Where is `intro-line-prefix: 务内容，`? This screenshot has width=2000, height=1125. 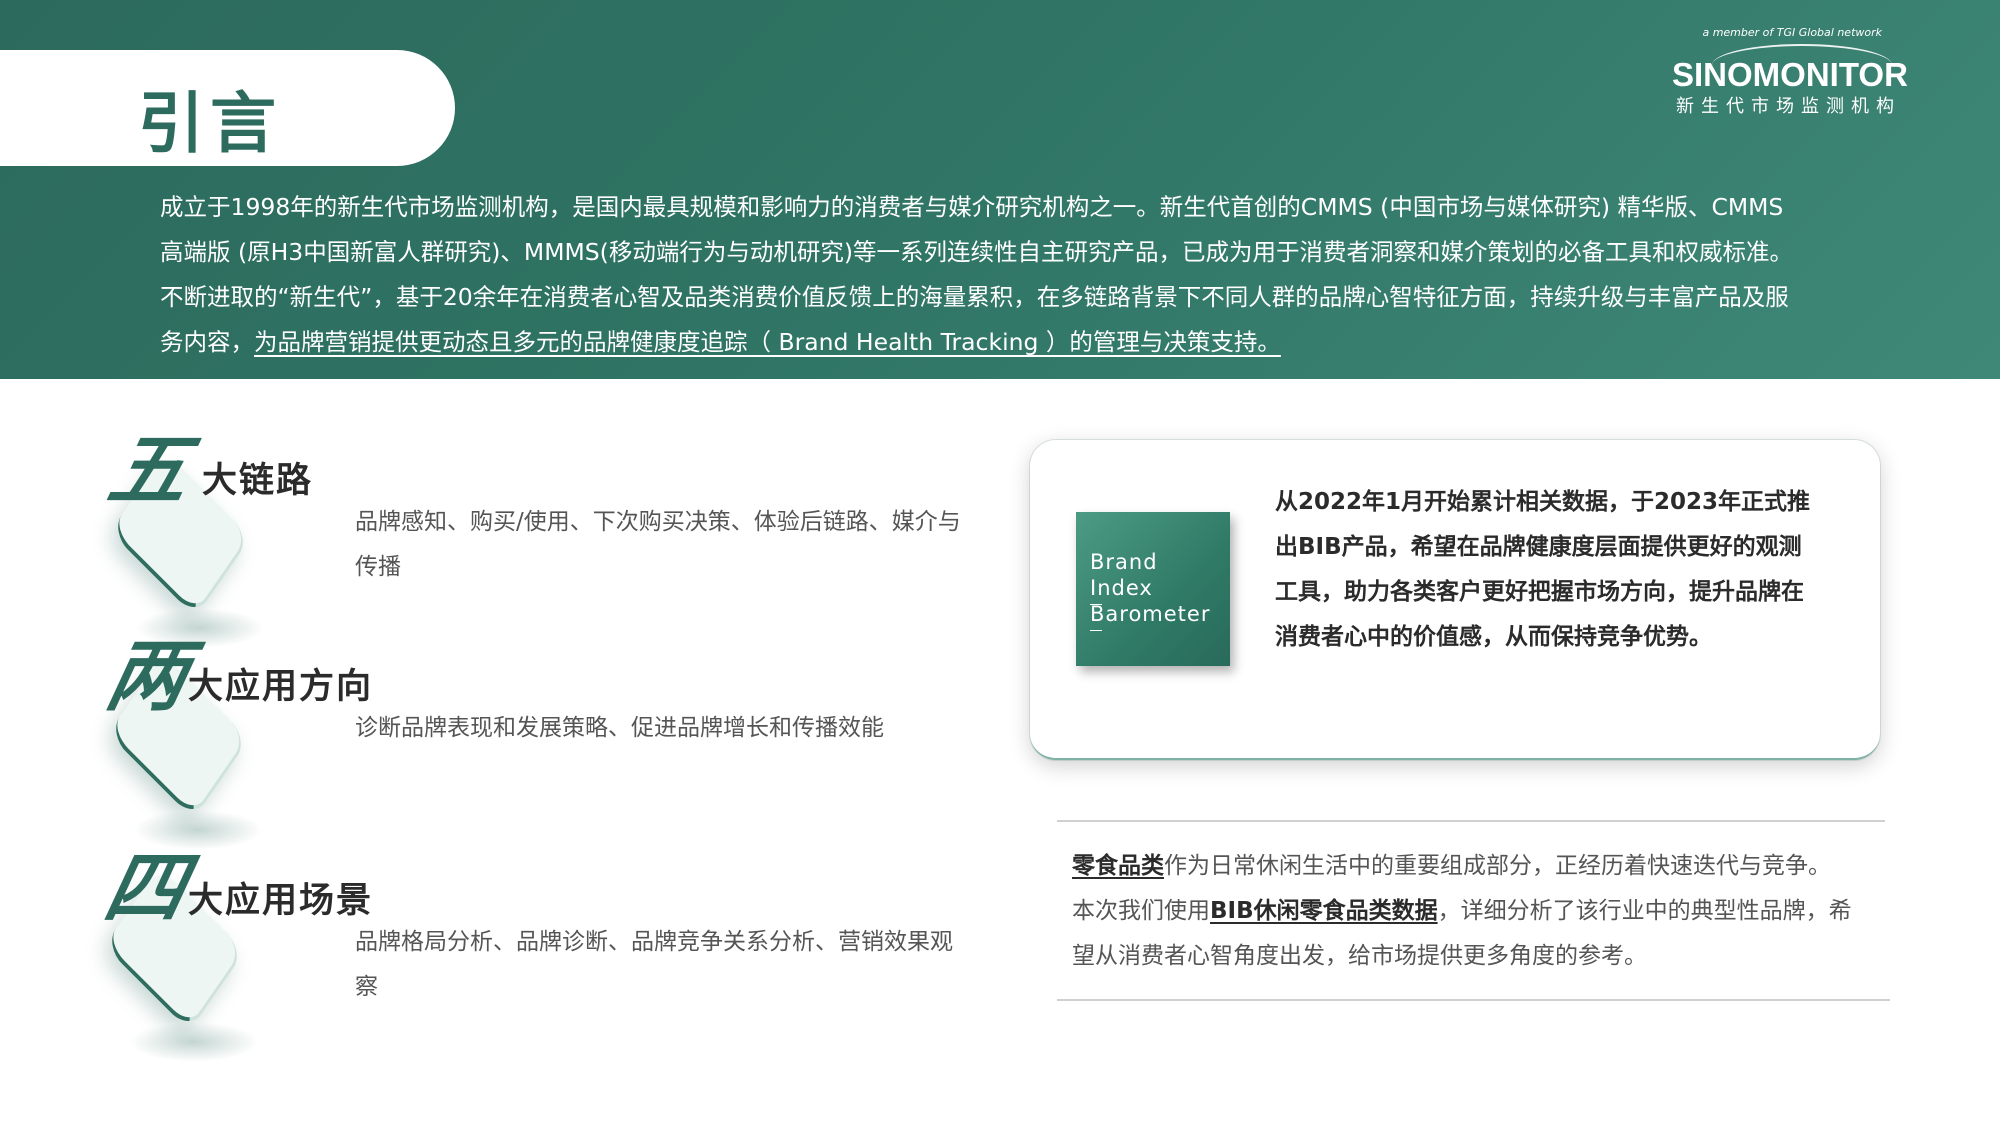
intro-line-prefix: 务内容， is located at coordinates (207, 342).